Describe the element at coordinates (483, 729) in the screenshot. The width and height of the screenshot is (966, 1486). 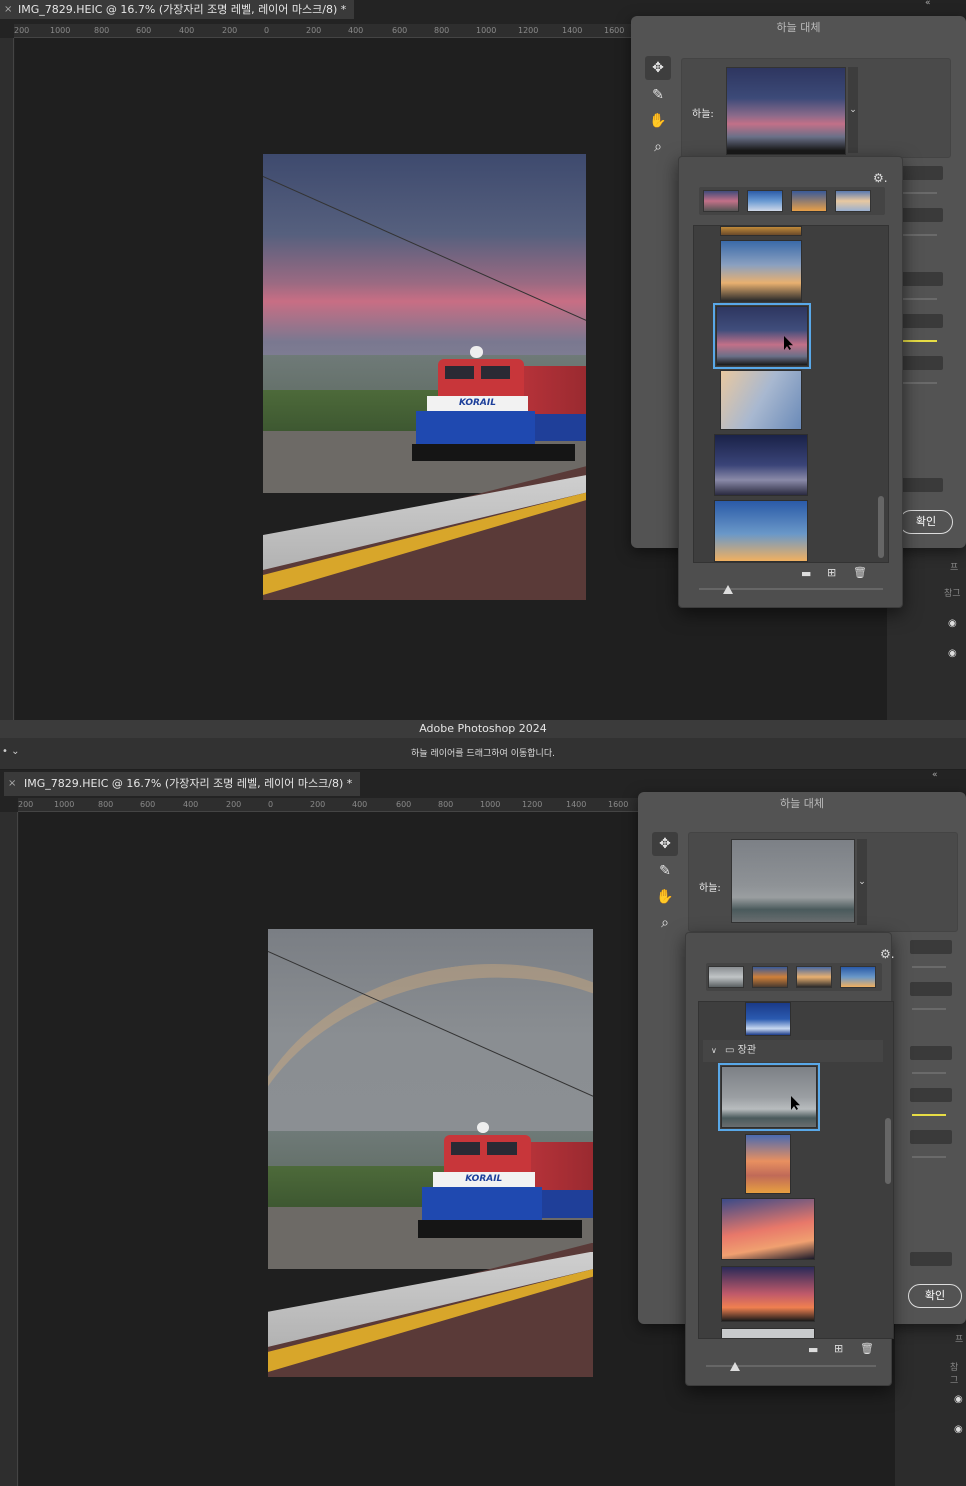
I see `app-title: Adobe Photoshop 2024` at that location.